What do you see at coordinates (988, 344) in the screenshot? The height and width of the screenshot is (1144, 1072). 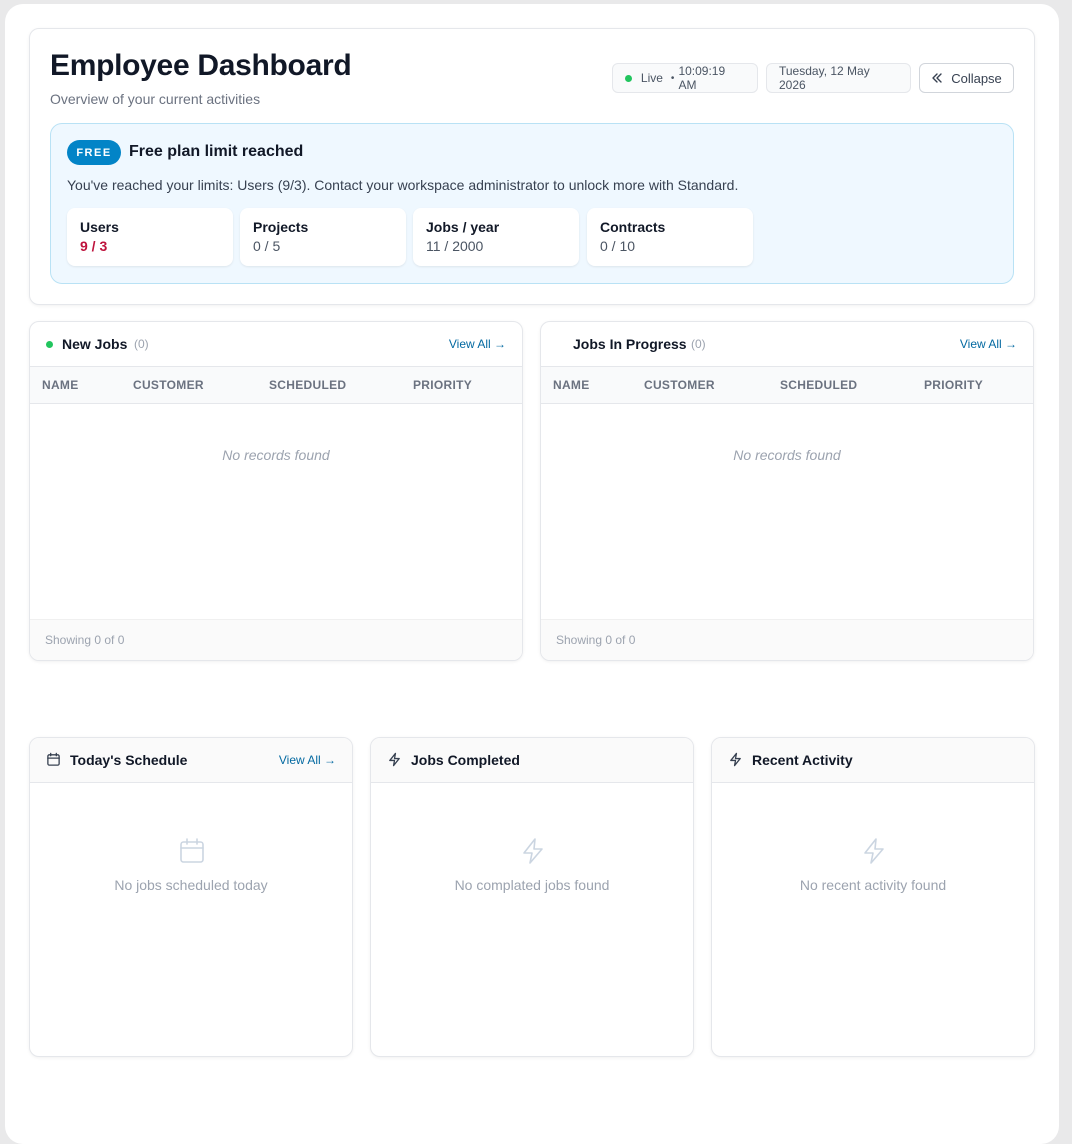 I see `jobs-in-progress-view-all-link: View All →` at bounding box center [988, 344].